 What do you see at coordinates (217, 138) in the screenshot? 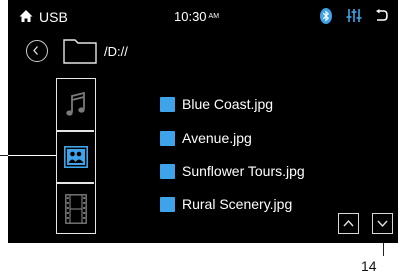
I see `file-name: Avenue.jpg` at bounding box center [217, 138].